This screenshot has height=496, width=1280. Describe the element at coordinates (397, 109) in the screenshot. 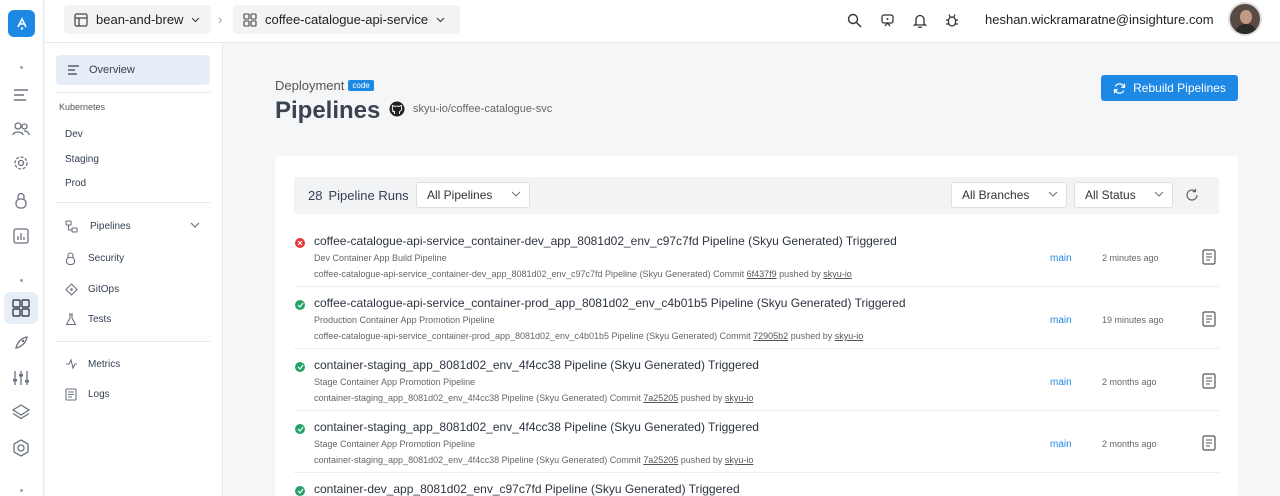

I see `github-icon` at that location.